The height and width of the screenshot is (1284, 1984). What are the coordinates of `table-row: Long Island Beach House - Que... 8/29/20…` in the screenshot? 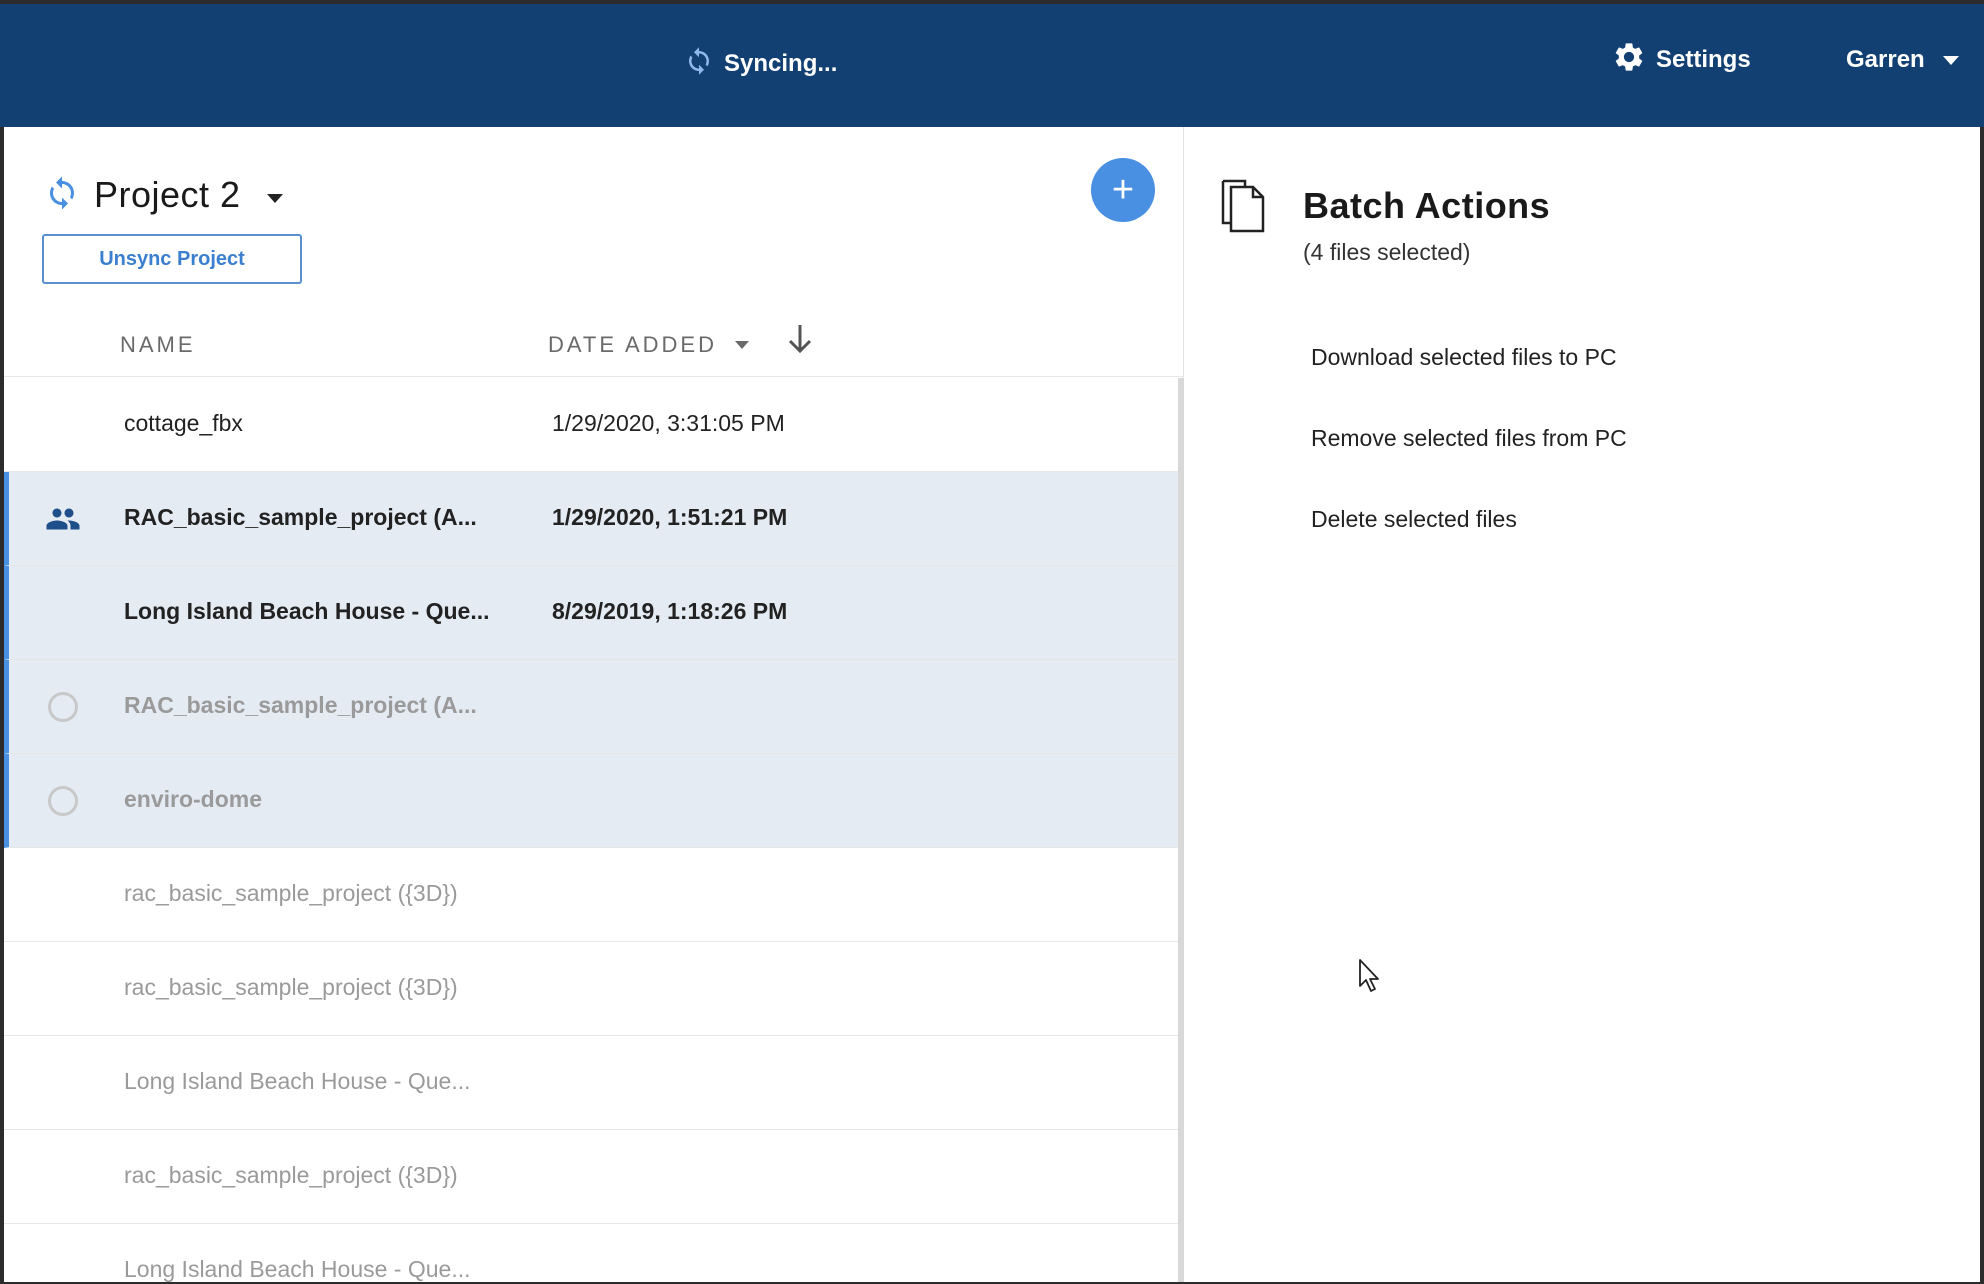 It's located at (591, 613).